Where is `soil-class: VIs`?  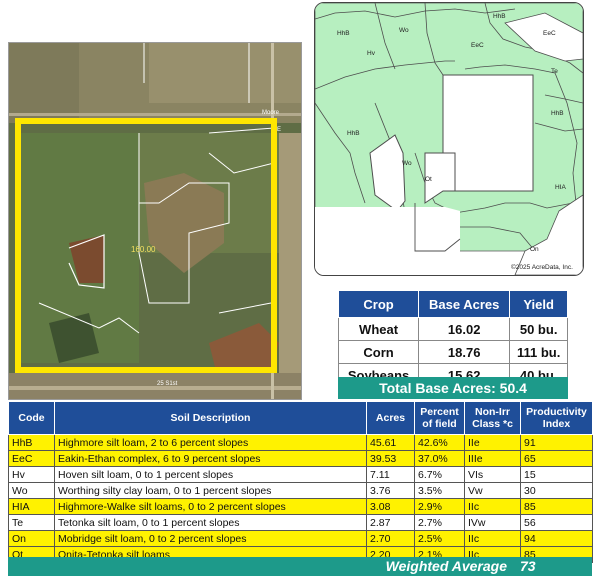
soil-class: VIs is located at coordinates (492, 474).